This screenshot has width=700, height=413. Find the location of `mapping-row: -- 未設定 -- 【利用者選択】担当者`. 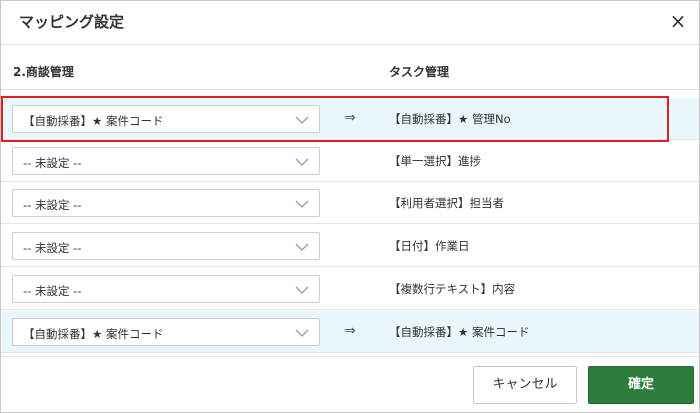

mapping-row: -- 未設定 -- 【利用者選択】担当者 is located at coordinates (350, 203).